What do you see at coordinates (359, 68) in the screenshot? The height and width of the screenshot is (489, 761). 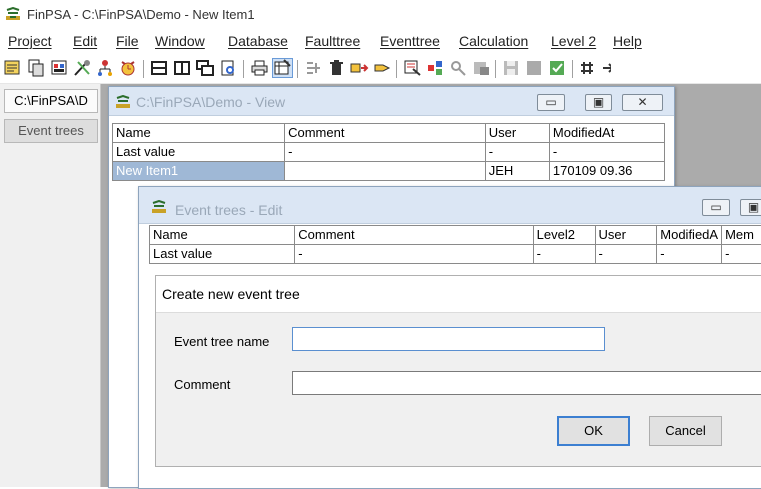 I see `move-node-icon` at bounding box center [359, 68].